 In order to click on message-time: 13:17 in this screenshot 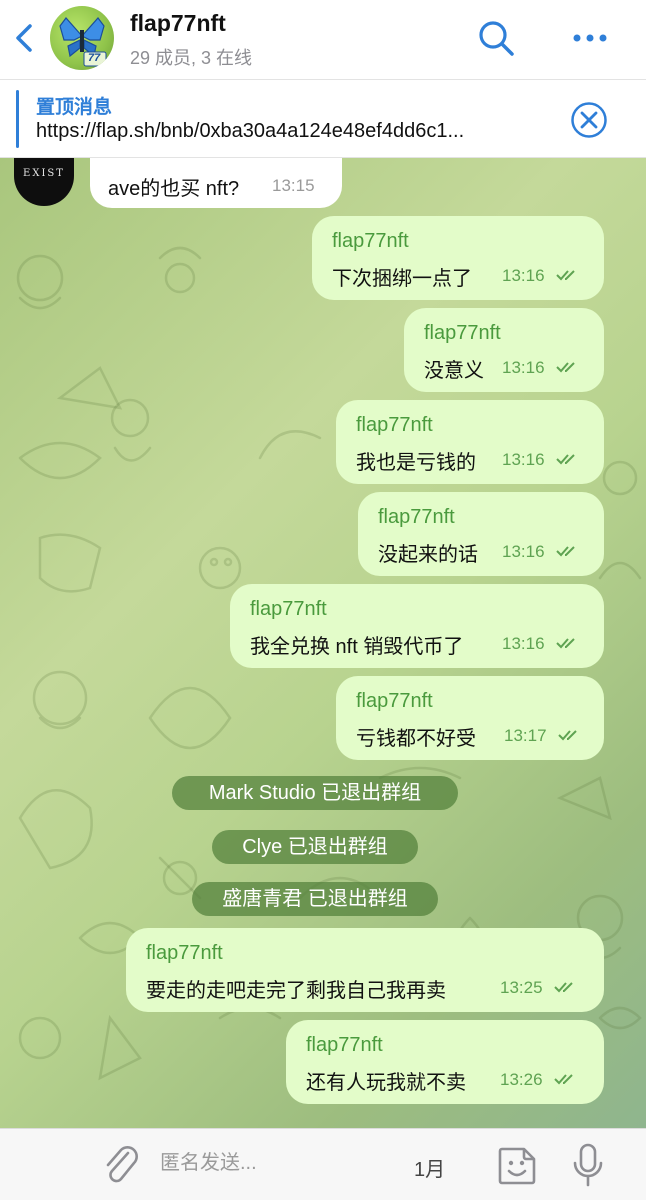, I will do `click(525, 735)`.